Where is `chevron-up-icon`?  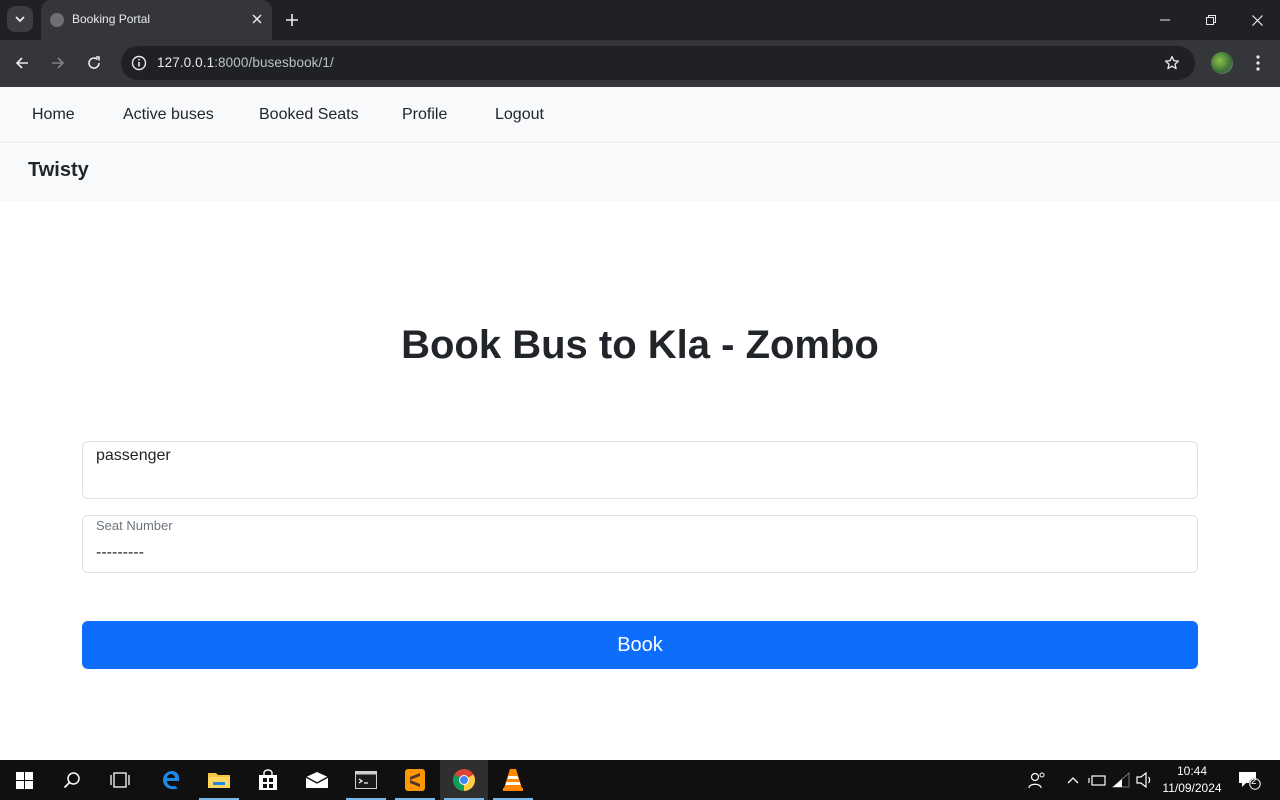
chevron-up-icon is located at coordinates (1073, 780).